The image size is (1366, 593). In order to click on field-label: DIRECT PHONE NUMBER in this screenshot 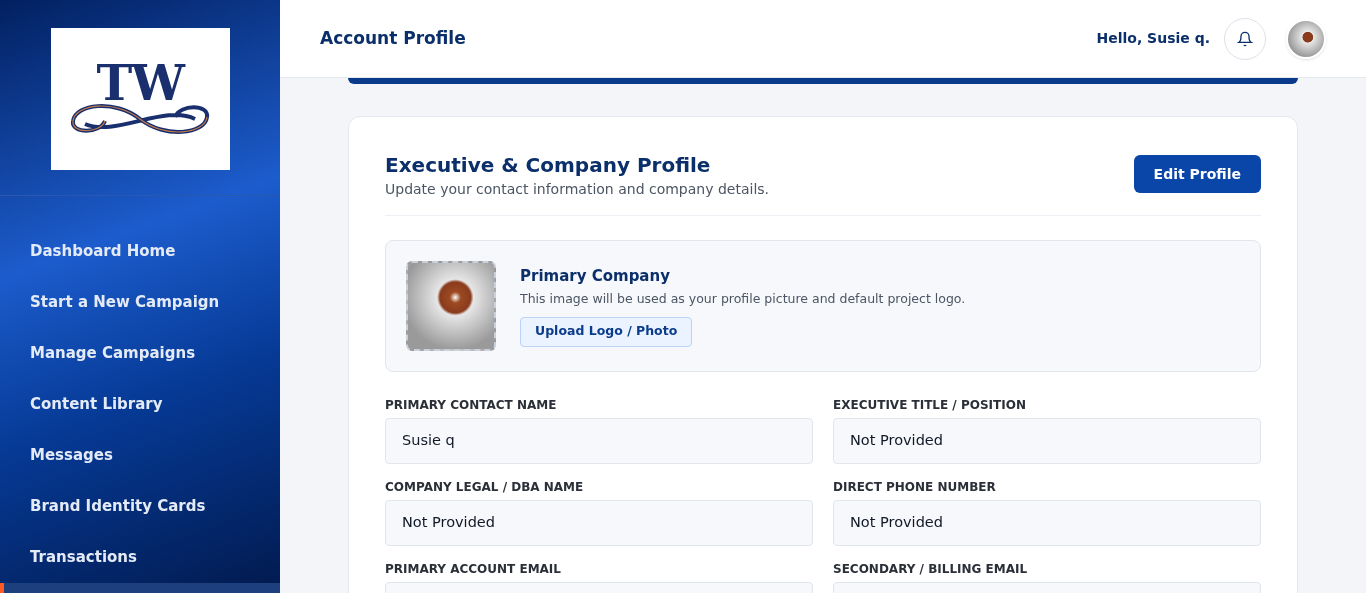, I will do `click(915, 487)`.